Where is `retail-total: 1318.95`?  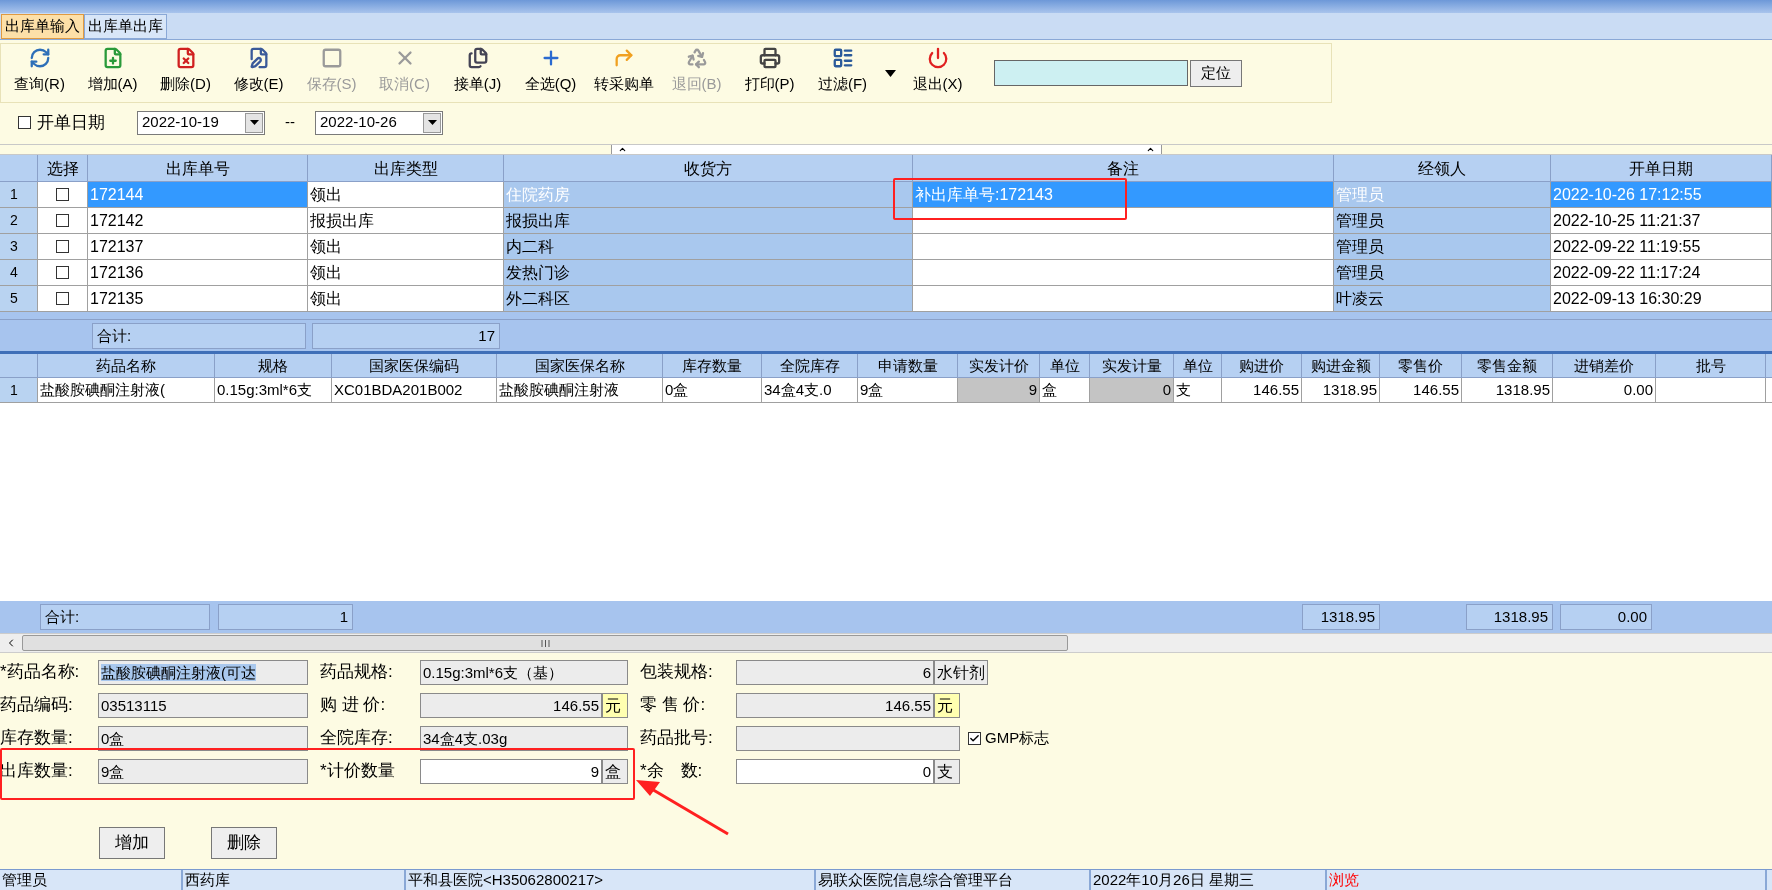
retail-total: 1318.95 is located at coordinates (1509, 617).